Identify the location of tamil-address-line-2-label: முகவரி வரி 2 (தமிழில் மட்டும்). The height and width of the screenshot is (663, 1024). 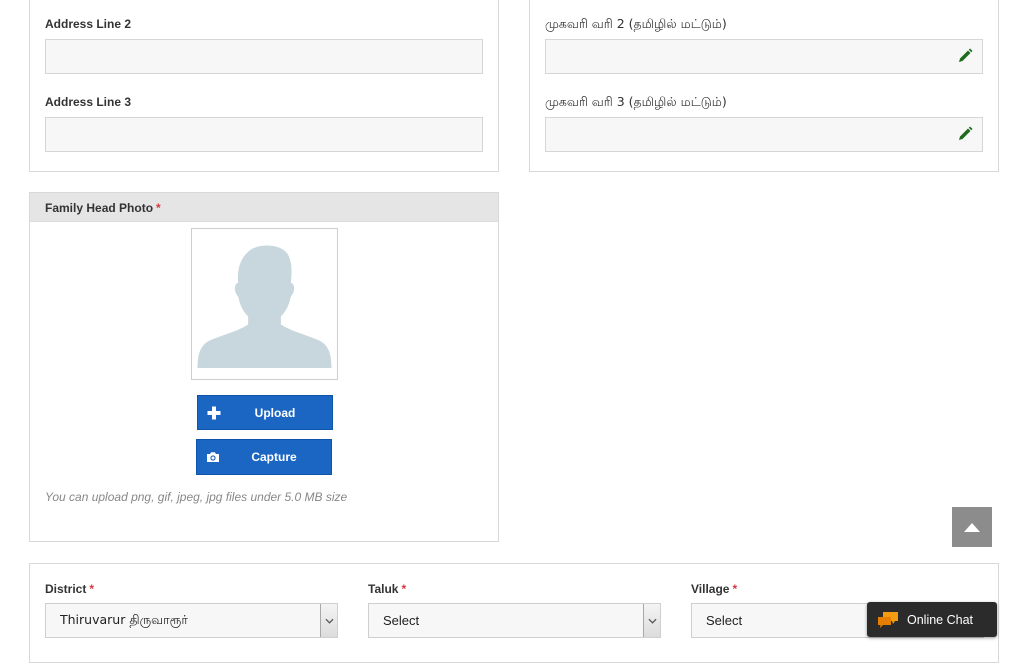
(636, 23).